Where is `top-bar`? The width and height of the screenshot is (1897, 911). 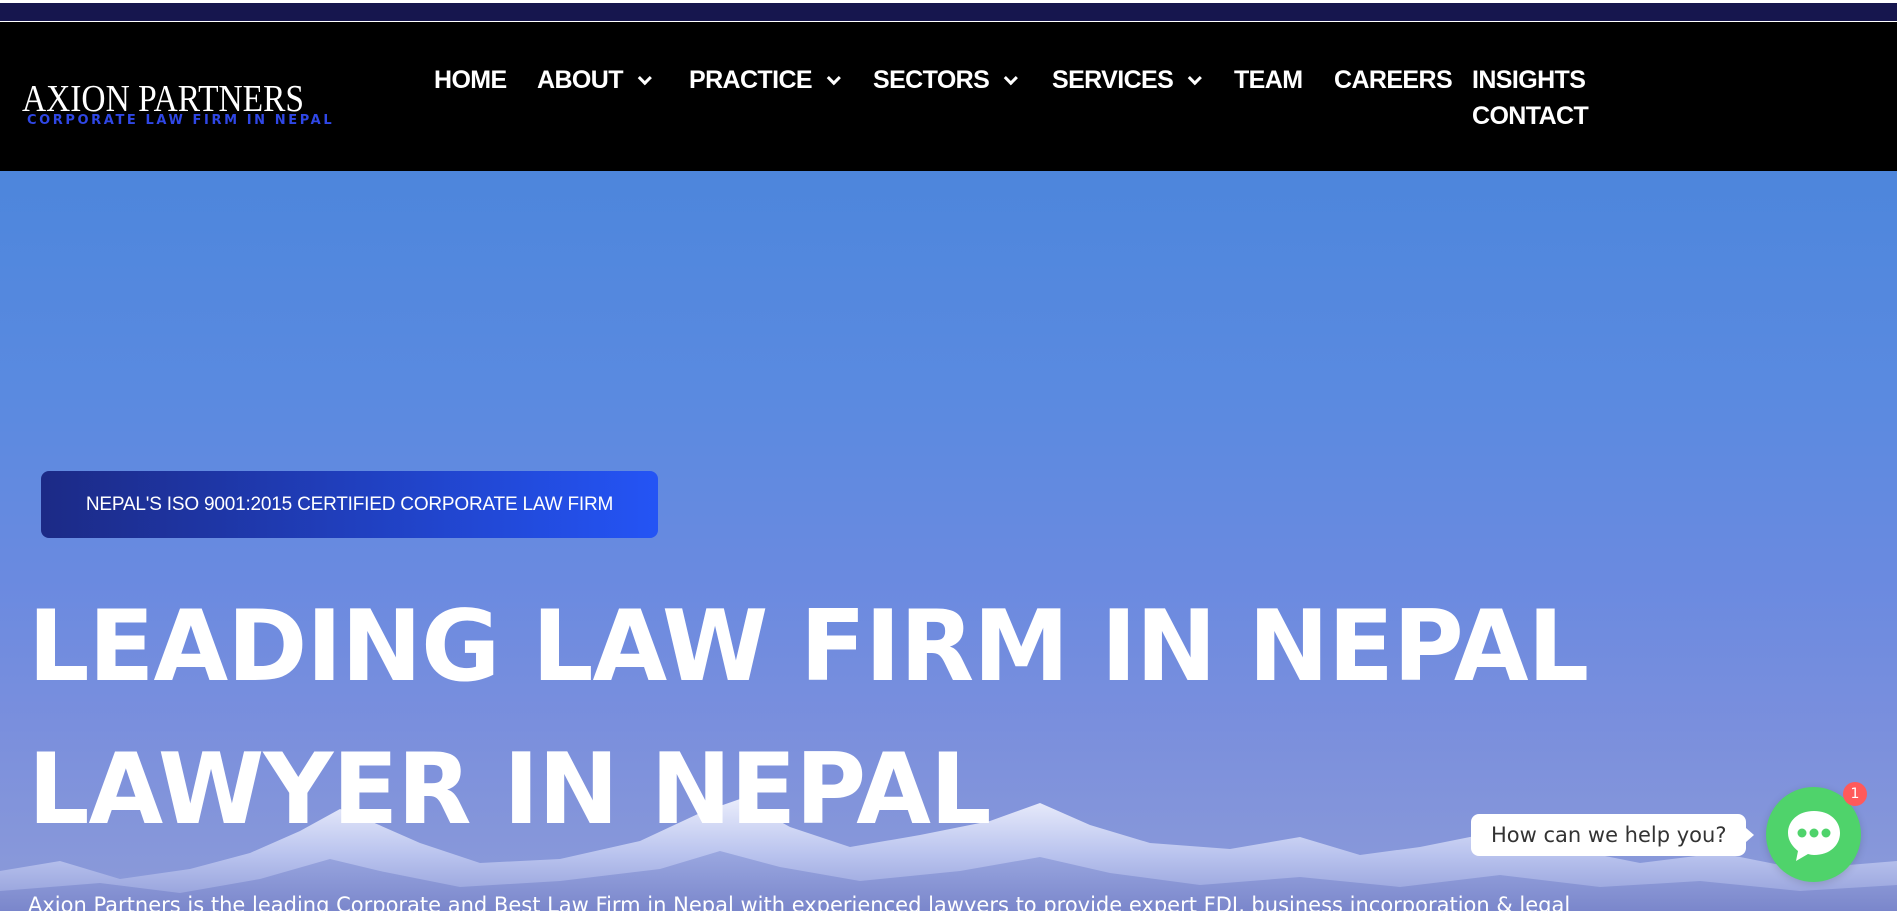
top-bar is located at coordinates (948, 11).